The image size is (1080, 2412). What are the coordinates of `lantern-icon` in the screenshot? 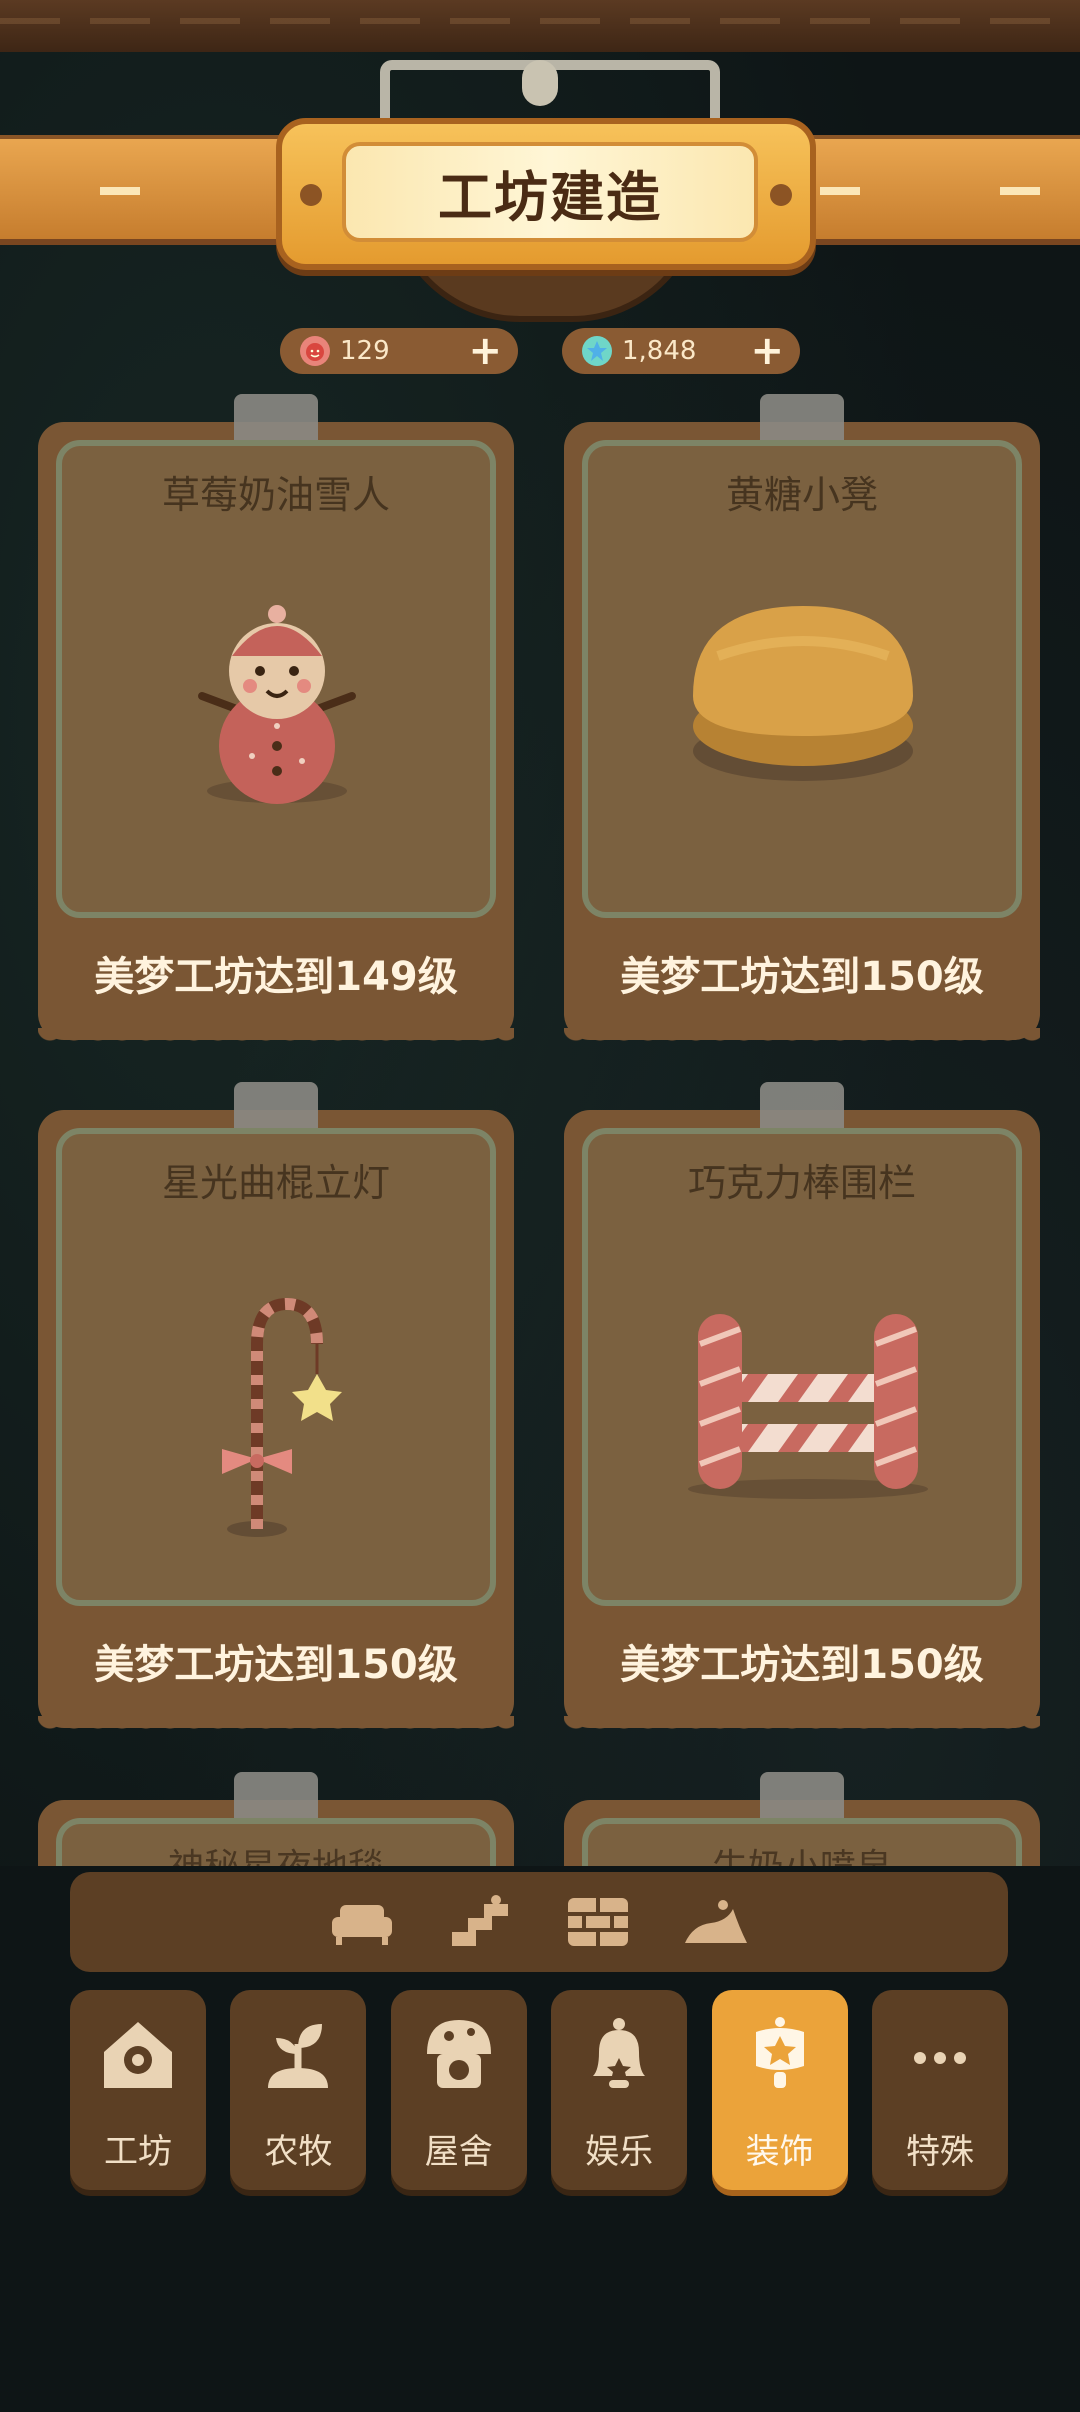 It's located at (779, 2052).